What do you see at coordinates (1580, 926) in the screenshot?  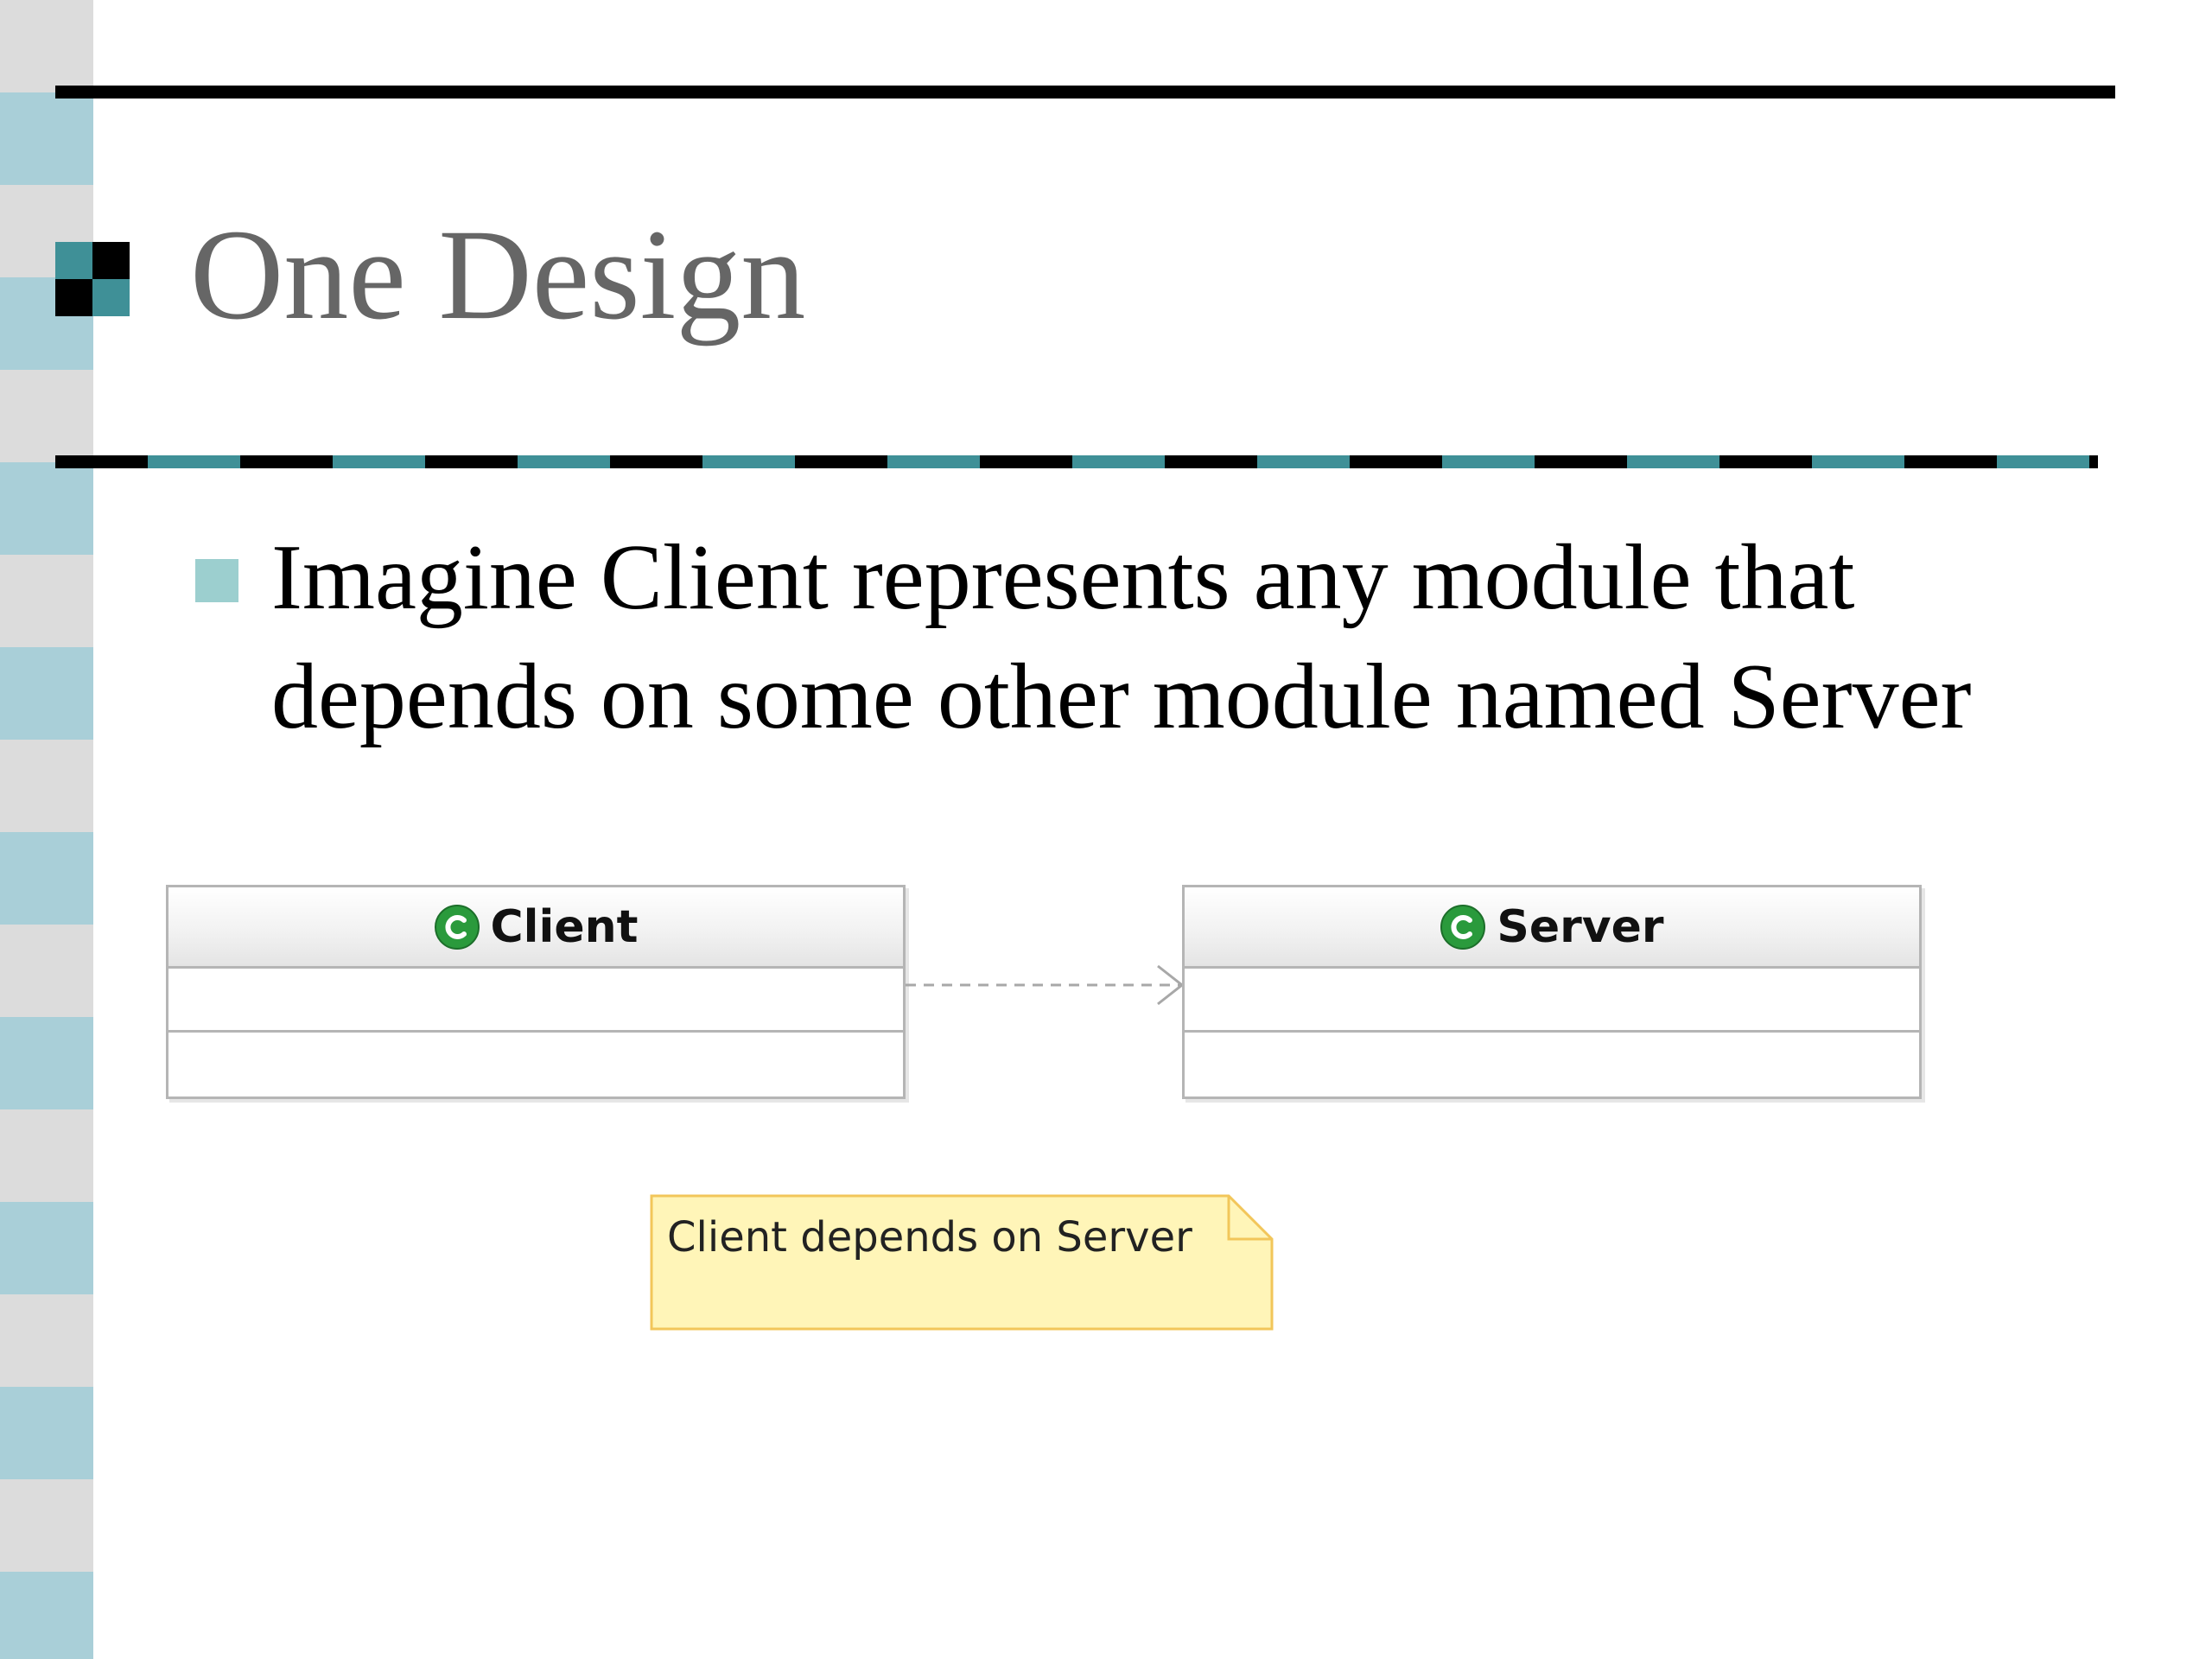 I see `class-name: Server` at bounding box center [1580, 926].